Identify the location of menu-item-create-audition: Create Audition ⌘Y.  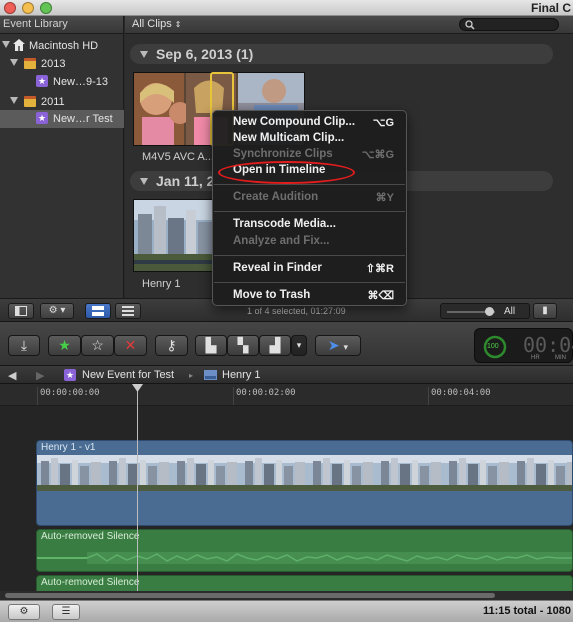
(309, 198).